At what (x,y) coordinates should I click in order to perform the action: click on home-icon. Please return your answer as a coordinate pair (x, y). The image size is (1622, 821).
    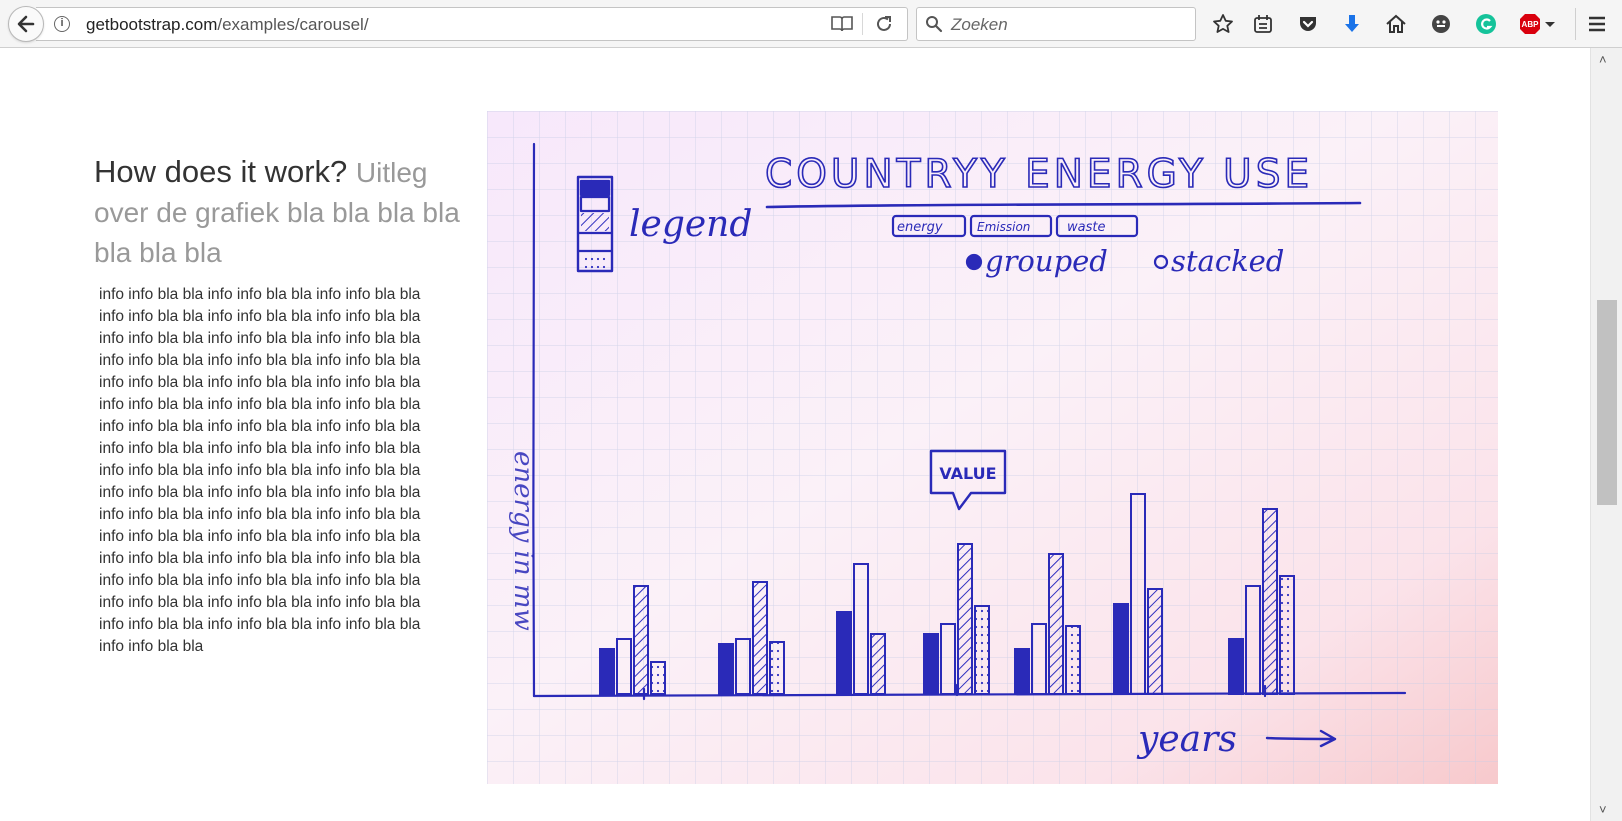
    Looking at the image, I should click on (1396, 24).